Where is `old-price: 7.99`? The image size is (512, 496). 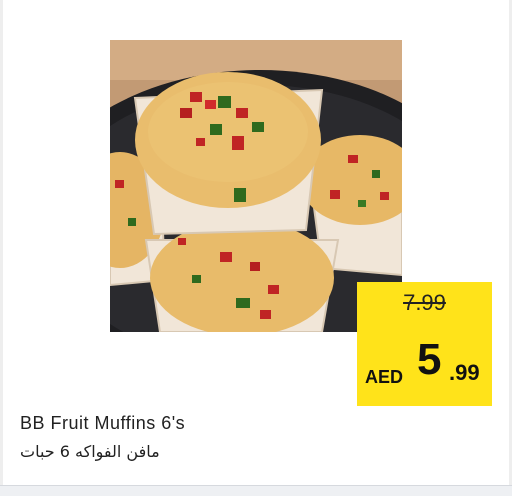
old-price: 7.99 is located at coordinates (424, 302).